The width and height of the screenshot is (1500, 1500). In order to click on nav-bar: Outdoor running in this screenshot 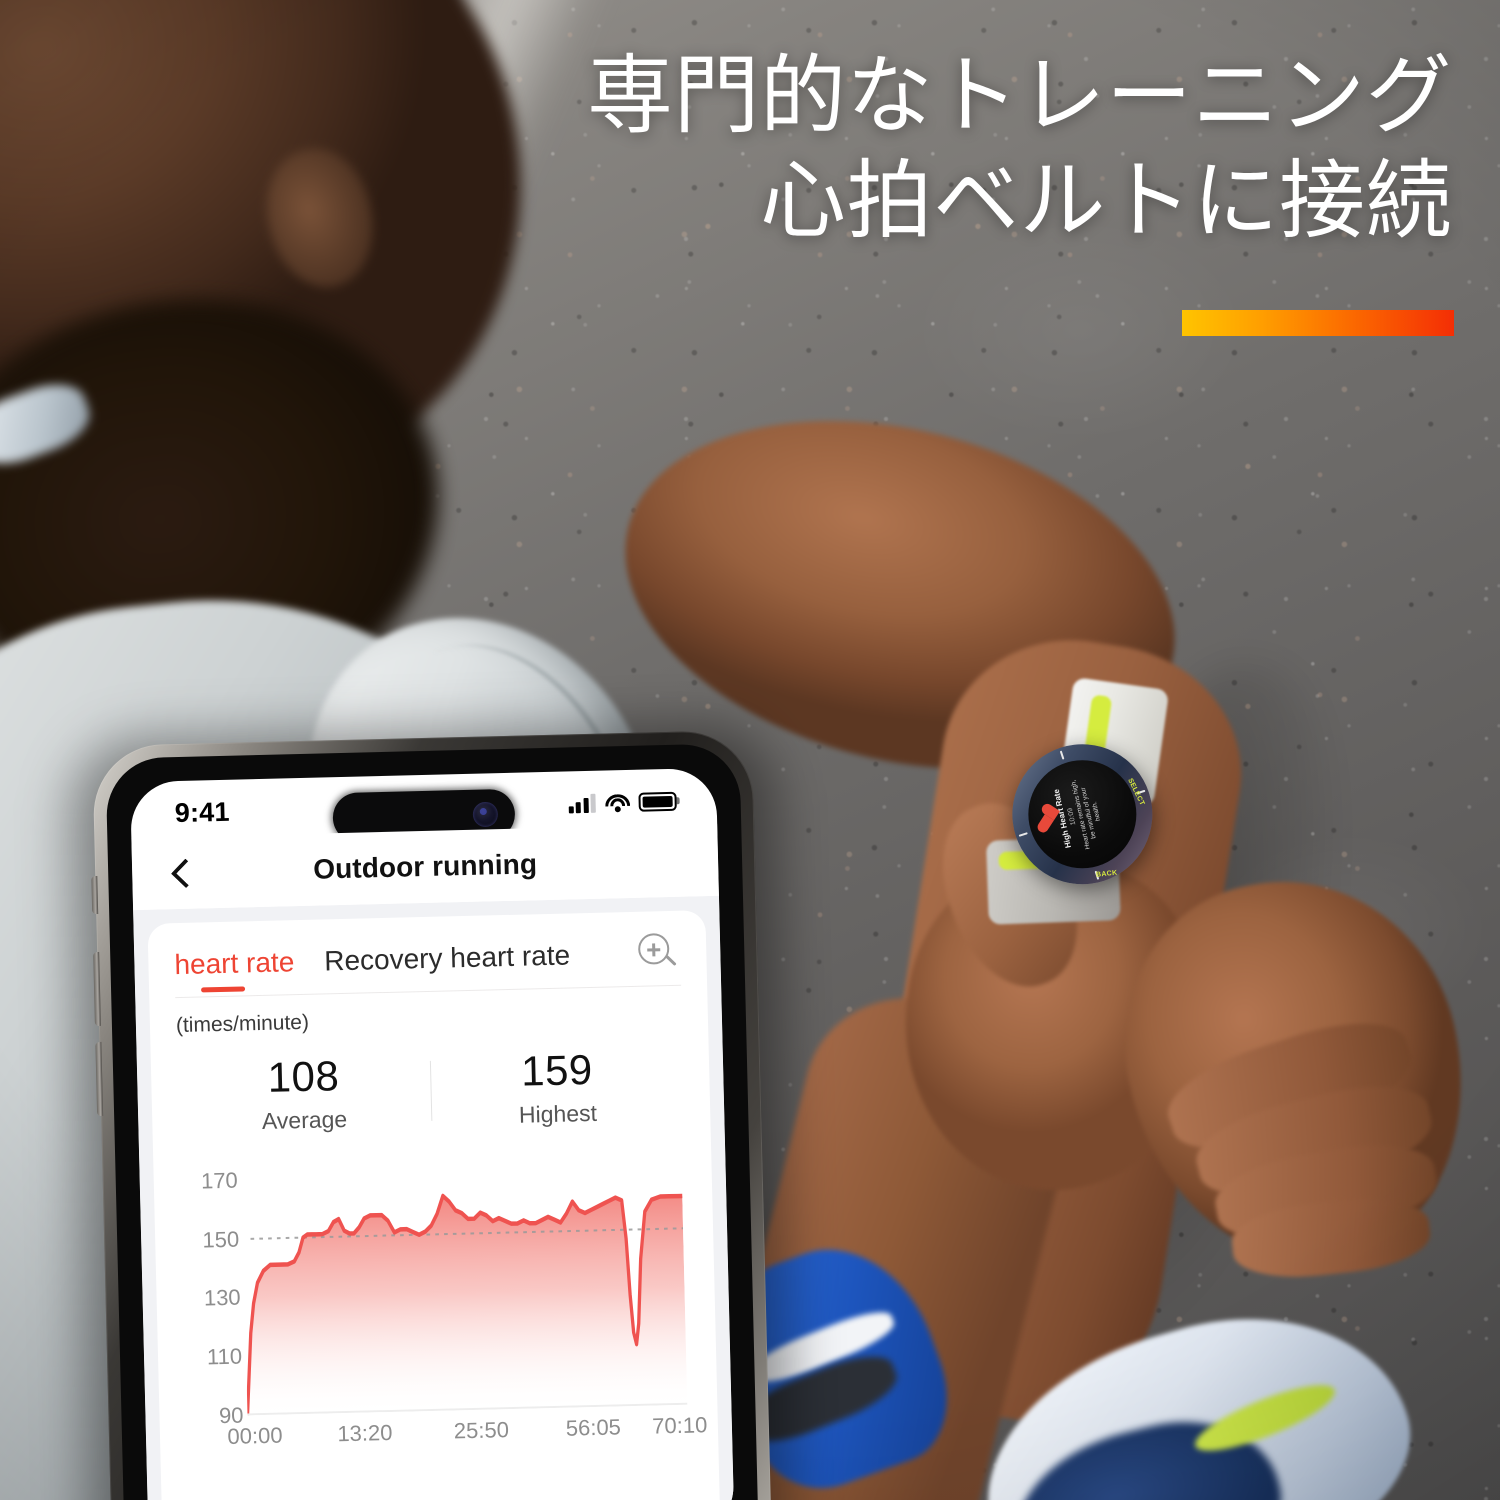, I will do `click(425, 867)`.